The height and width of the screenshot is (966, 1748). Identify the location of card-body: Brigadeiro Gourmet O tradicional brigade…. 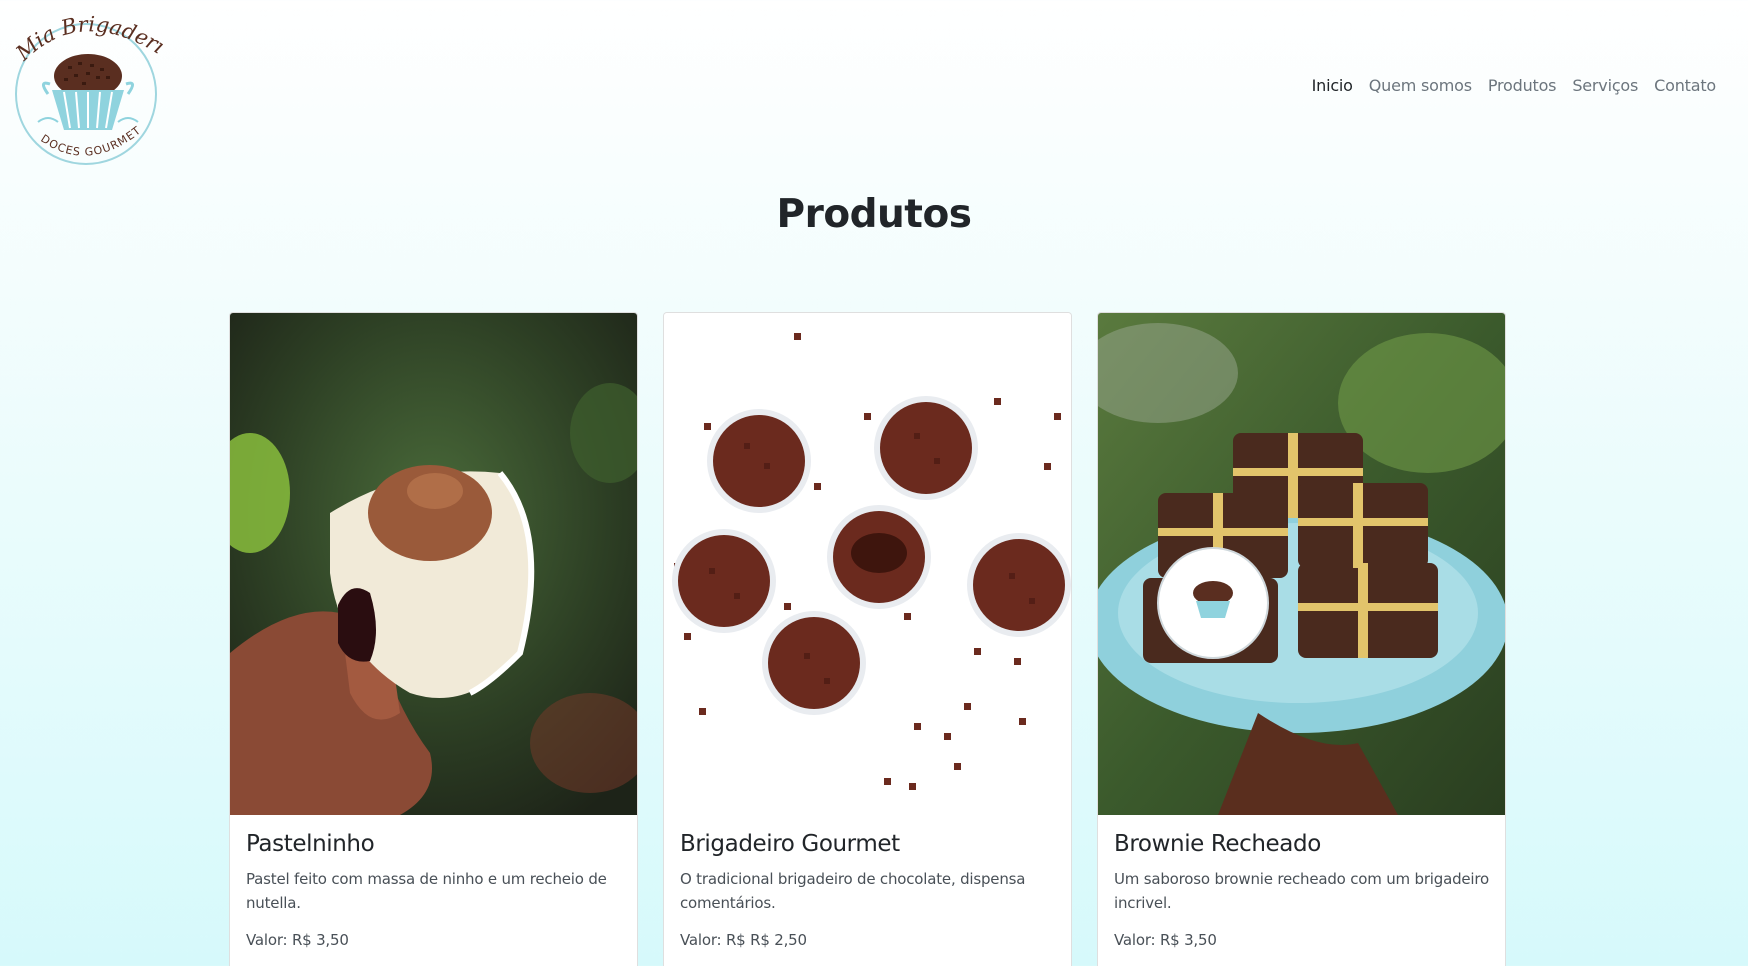
(867, 889).